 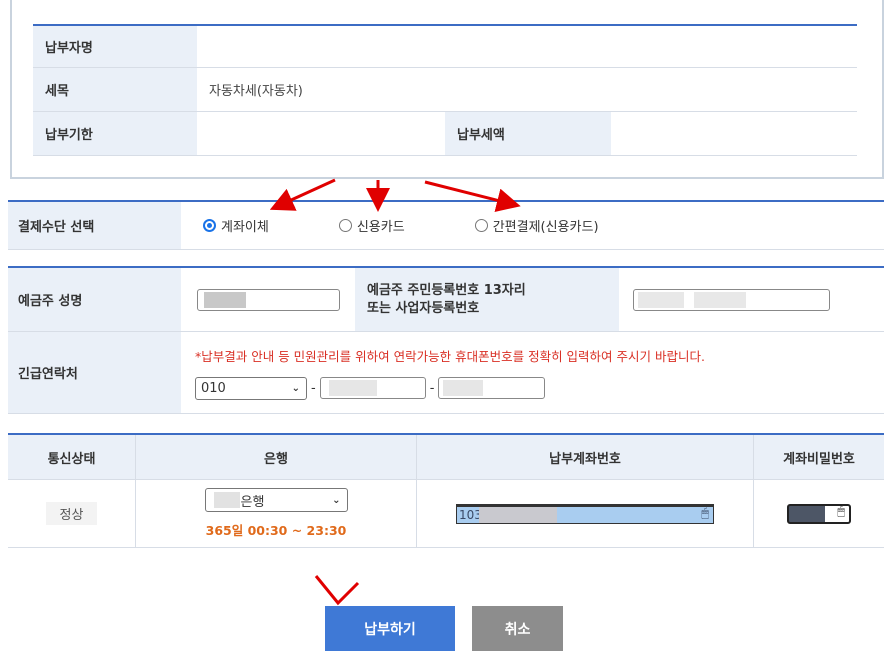 What do you see at coordinates (819, 459) in the screenshot?
I see `col-account-password: 계좌비밀번호` at bounding box center [819, 459].